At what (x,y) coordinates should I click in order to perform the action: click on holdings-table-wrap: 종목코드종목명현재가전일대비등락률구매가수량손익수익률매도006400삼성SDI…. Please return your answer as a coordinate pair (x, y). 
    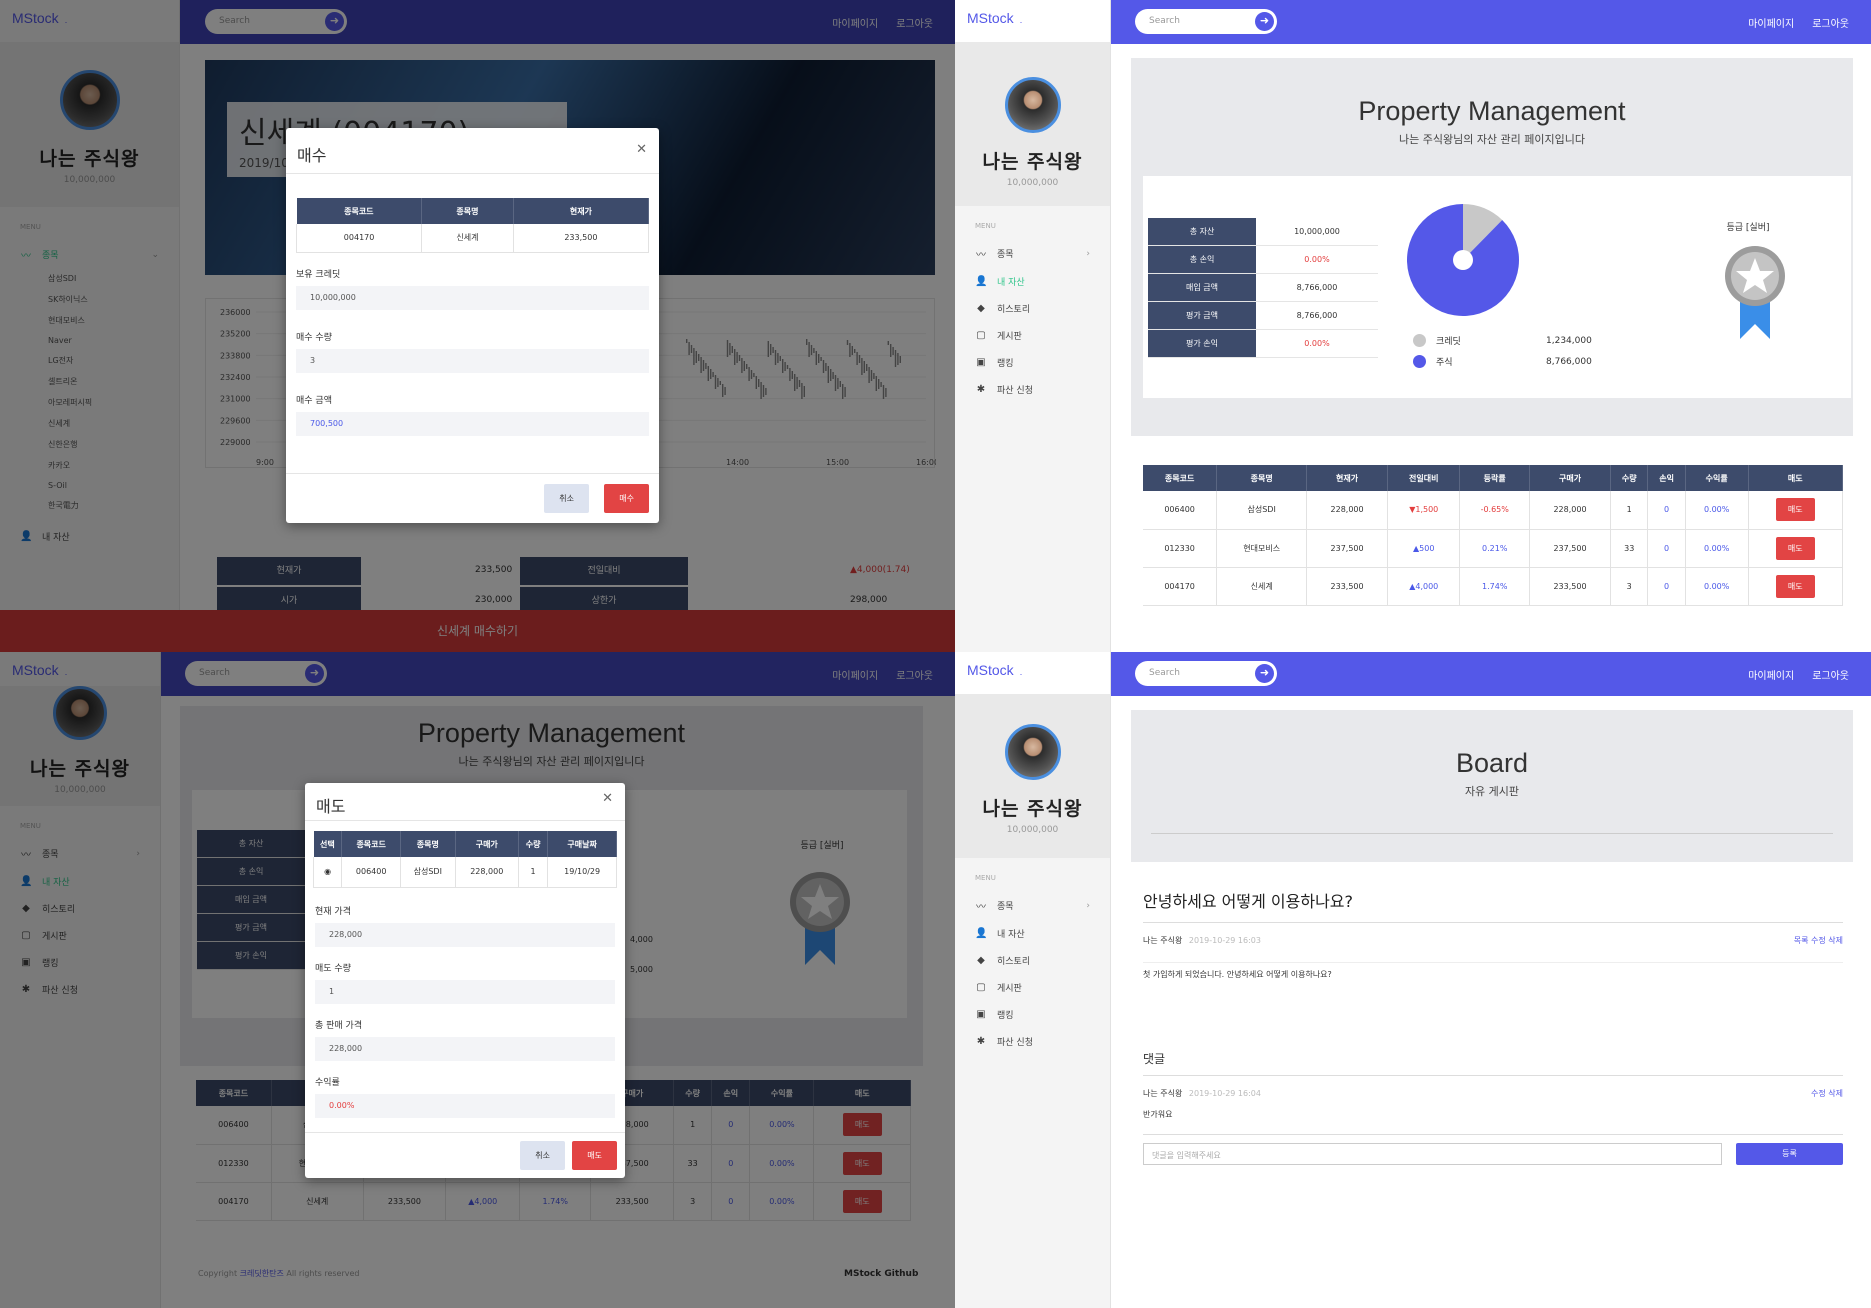
    Looking at the image, I should click on (1493, 540).